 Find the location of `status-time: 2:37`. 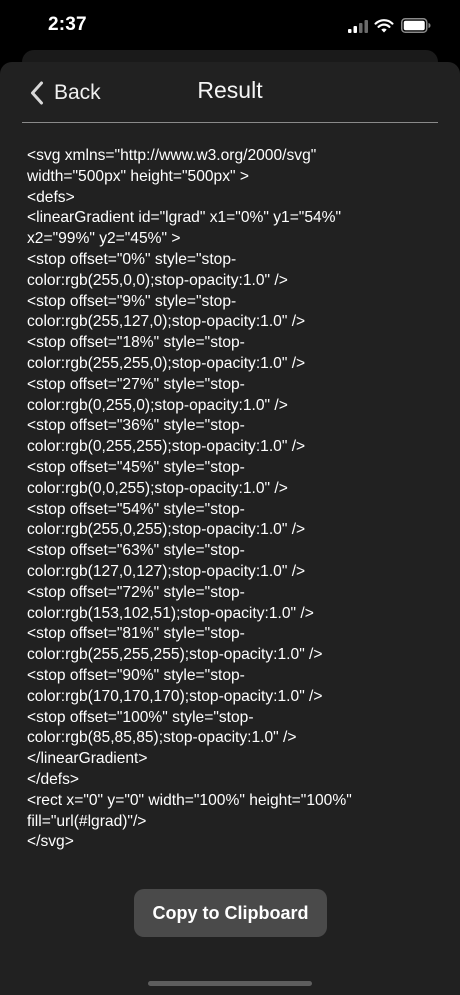

status-time: 2:37 is located at coordinates (67, 24).